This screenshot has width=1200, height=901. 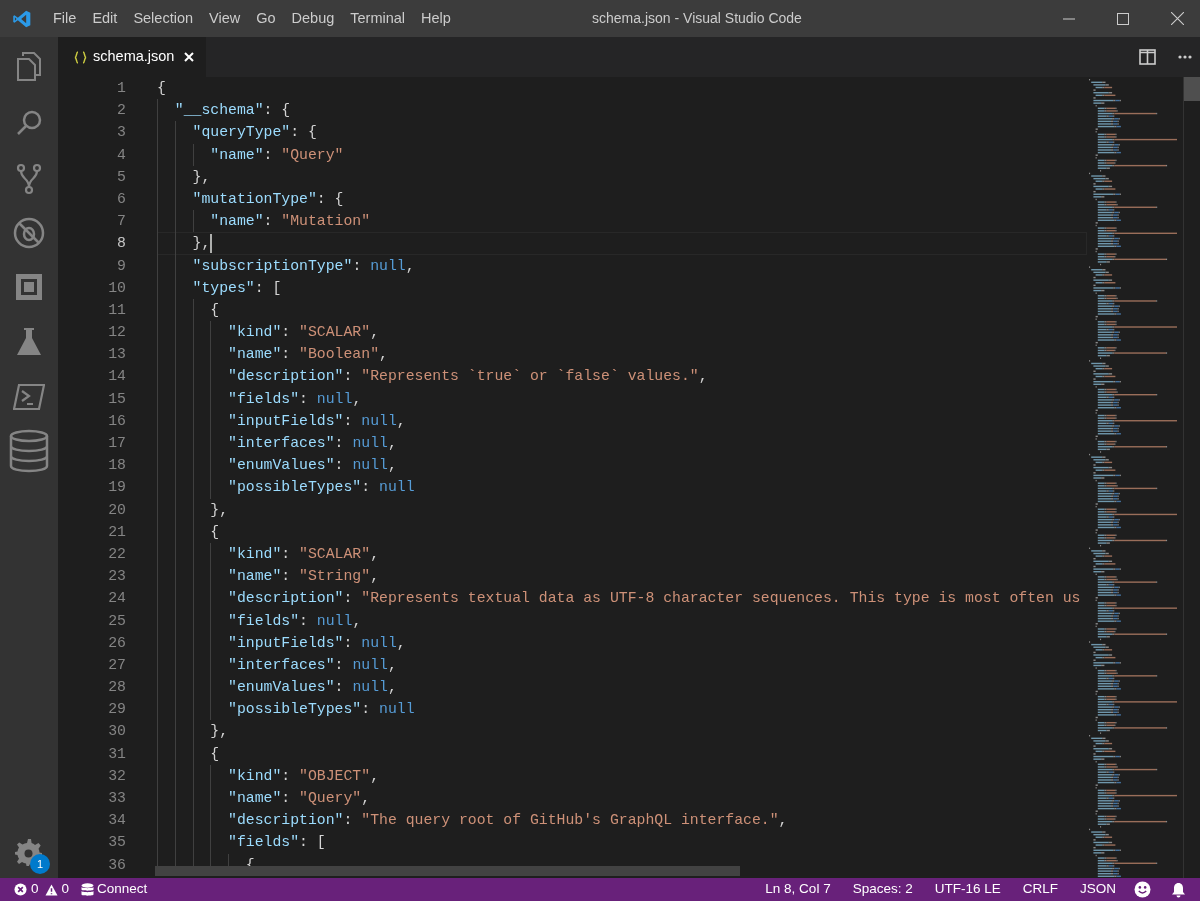 What do you see at coordinates (882, 889) in the screenshot?
I see `indentation-setting: Spaces: 2` at bounding box center [882, 889].